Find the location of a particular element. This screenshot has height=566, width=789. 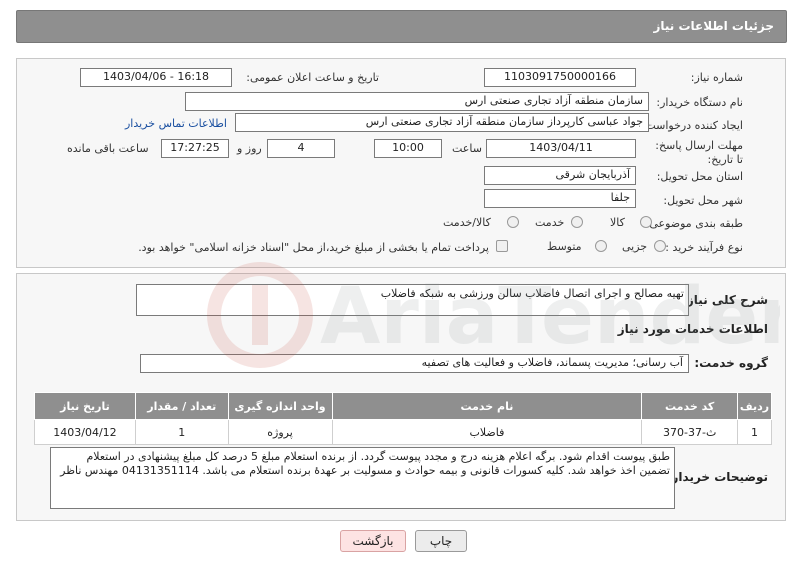

announce-field: 1403/04/06 - 16:18 is located at coordinates (156, 77).